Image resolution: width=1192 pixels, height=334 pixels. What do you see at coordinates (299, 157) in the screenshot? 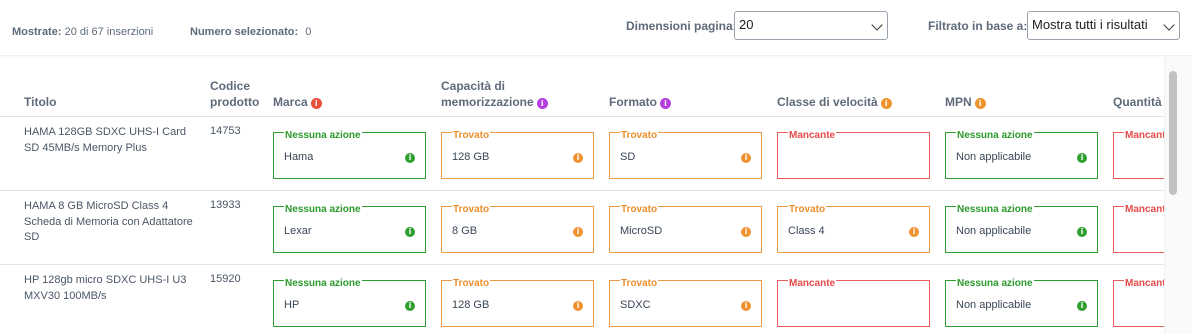
I see `field-value: Hama` at bounding box center [299, 157].